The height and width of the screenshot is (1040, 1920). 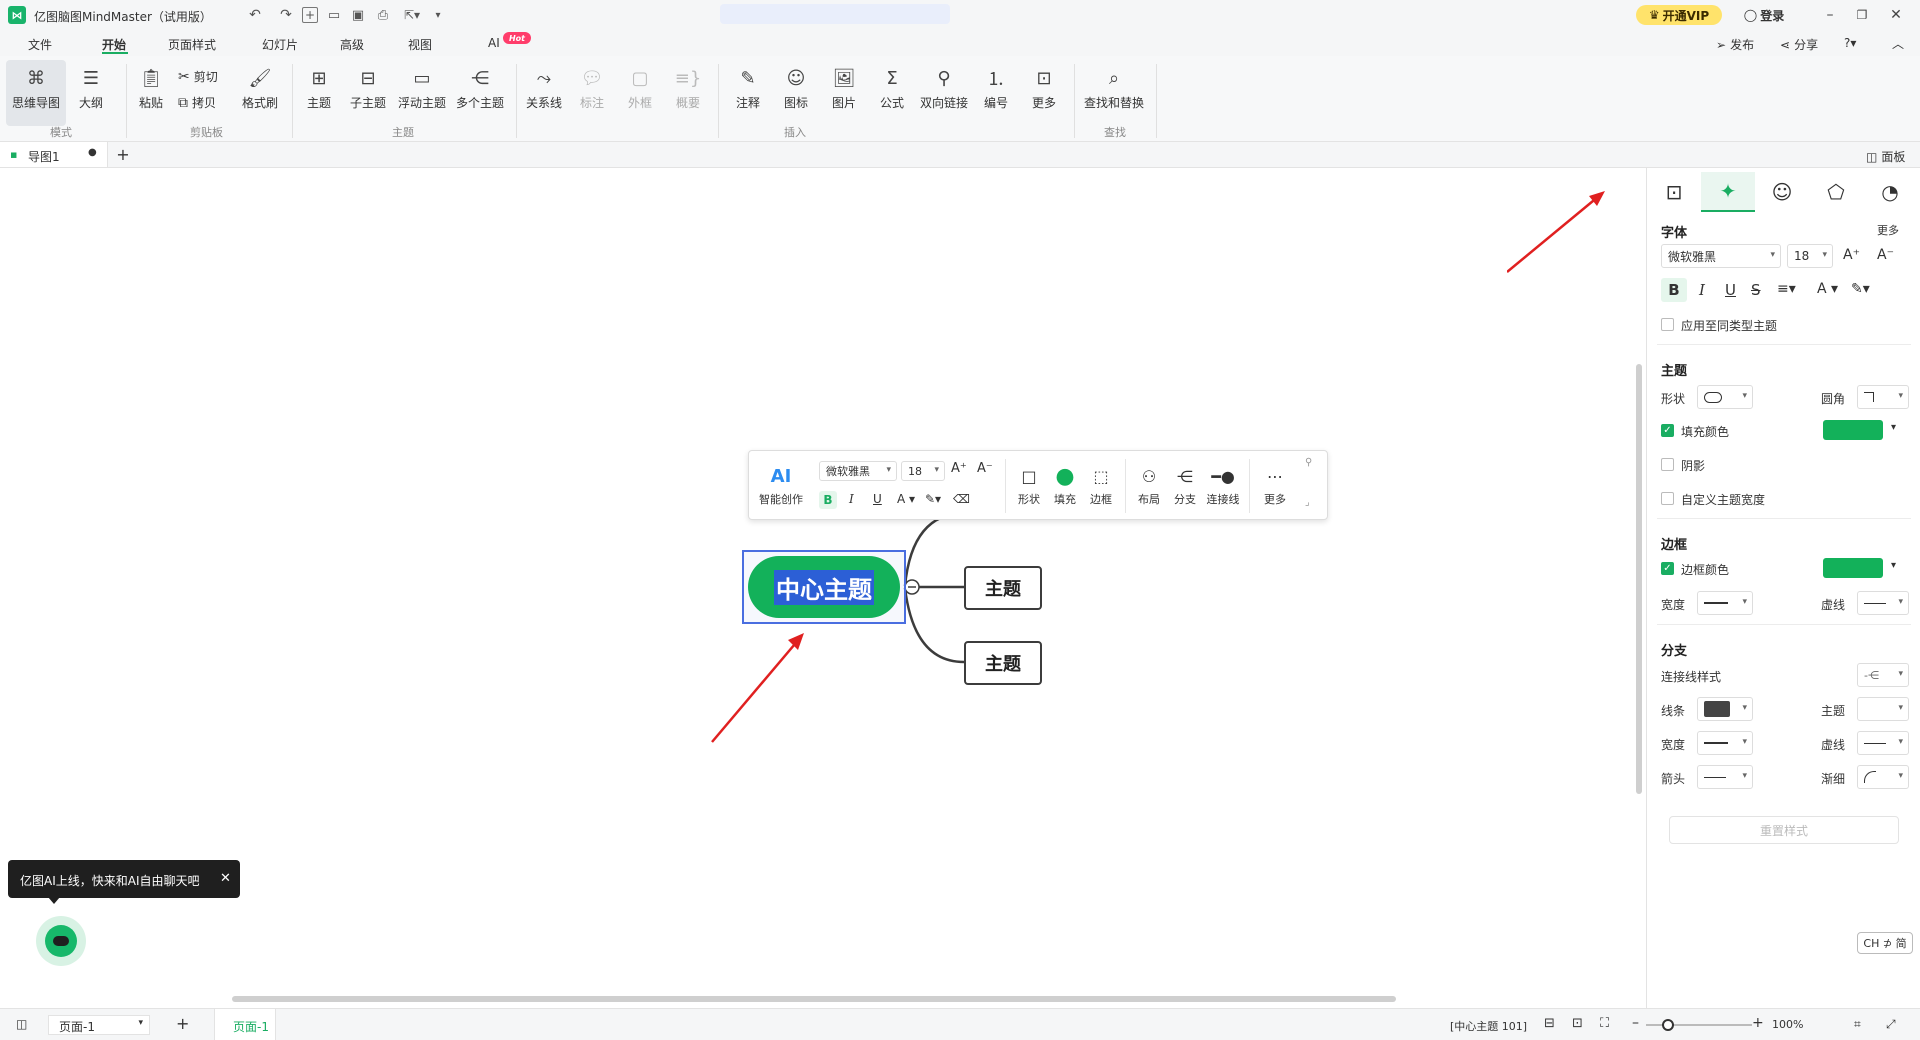 What do you see at coordinates (748, 93) in the screenshot?
I see `note-button: ✎ 注释` at bounding box center [748, 93].